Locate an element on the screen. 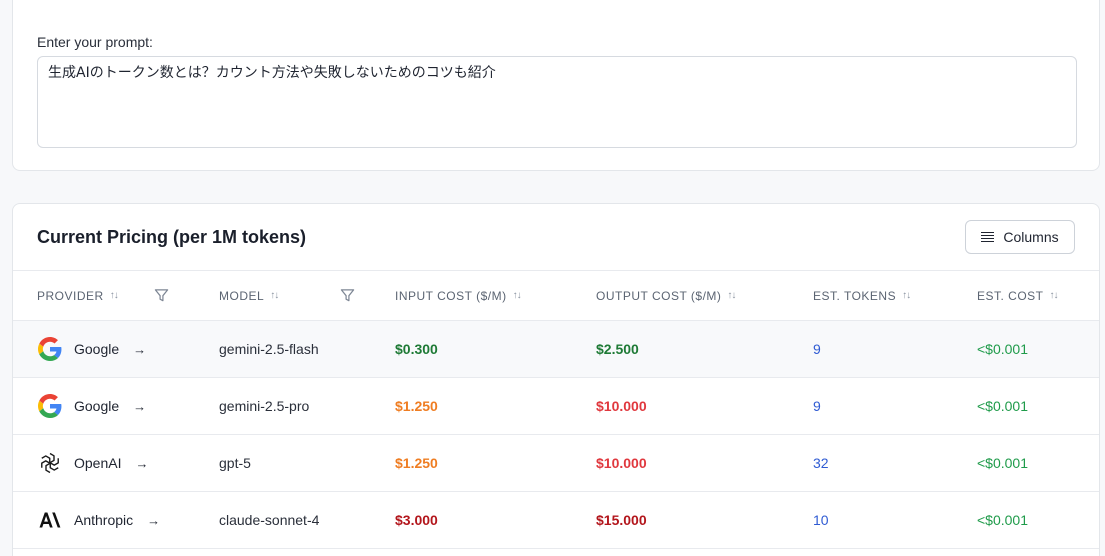 The width and height of the screenshot is (1105, 556). cell-model: gemini-2.5-pro is located at coordinates (264, 406).